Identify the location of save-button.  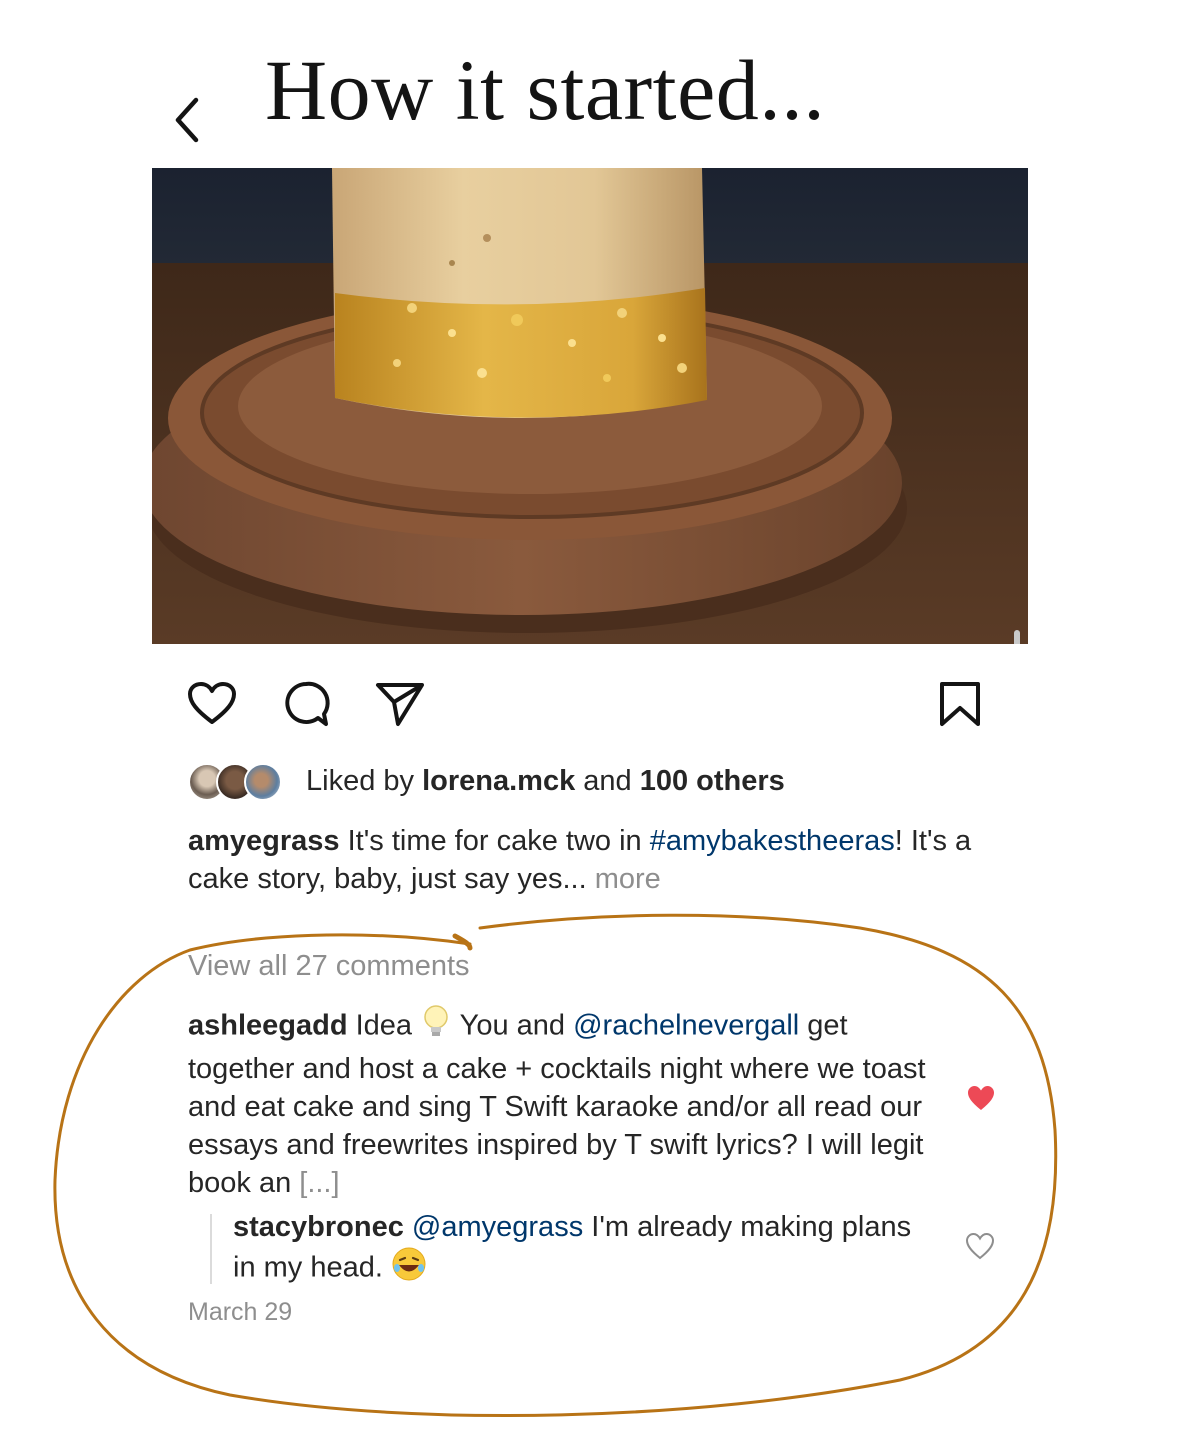
(960, 706).